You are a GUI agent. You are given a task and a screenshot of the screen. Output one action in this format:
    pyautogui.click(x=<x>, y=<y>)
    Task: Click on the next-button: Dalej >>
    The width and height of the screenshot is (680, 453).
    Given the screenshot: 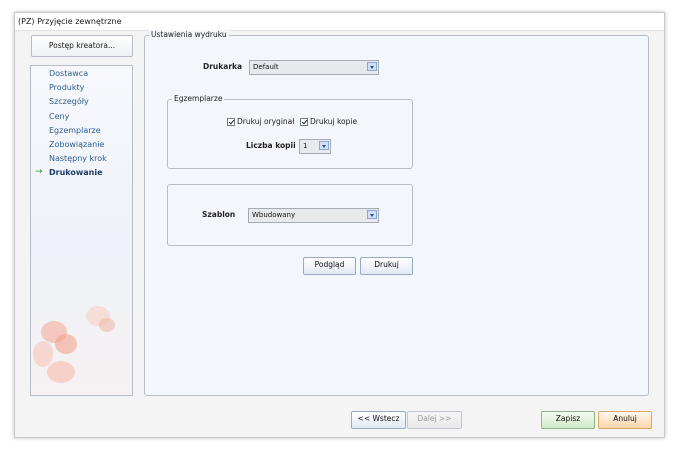 What is the action you would take?
    pyautogui.click(x=434, y=420)
    